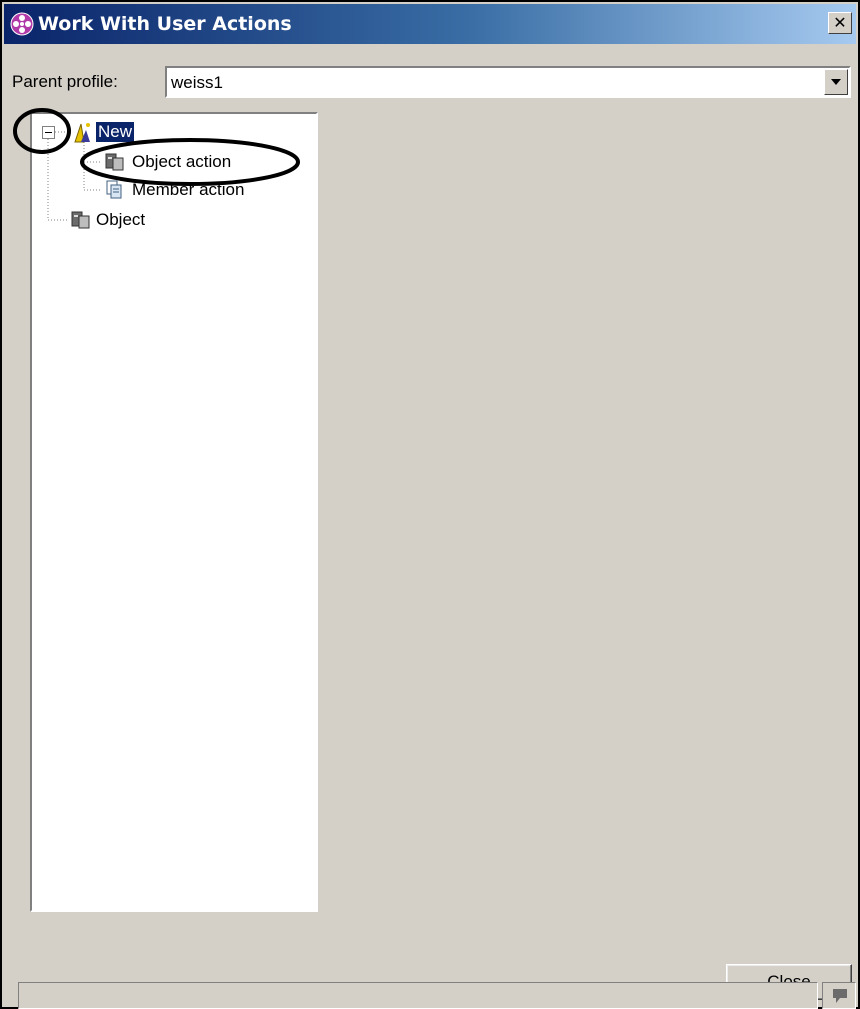 Image resolution: width=860 pixels, height=1009 pixels. Describe the element at coordinates (165, 24) in the screenshot. I see `window-title: Work With User Actions` at that location.